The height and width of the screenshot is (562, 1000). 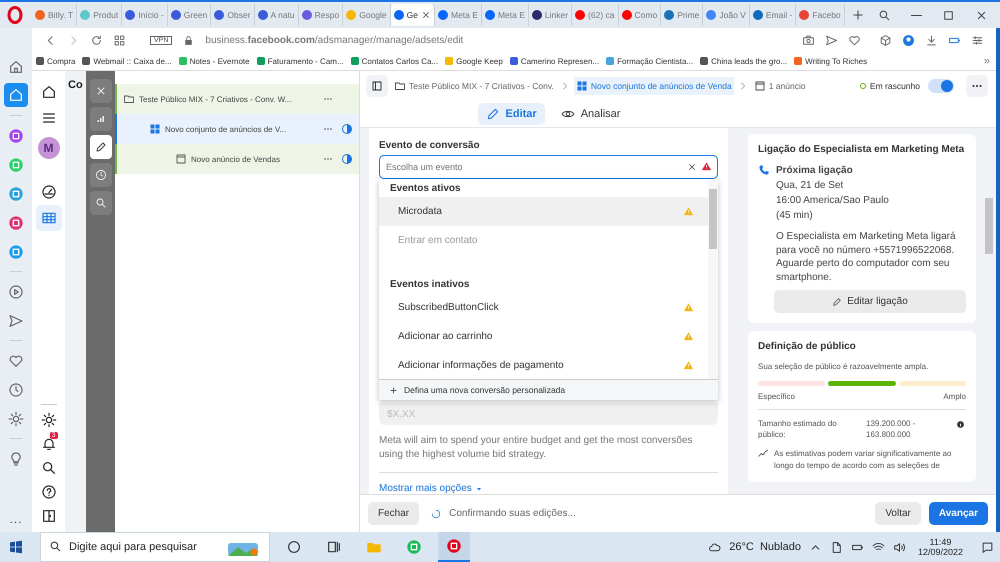 What do you see at coordinates (590, 114) in the screenshot?
I see `tab: Analisar` at bounding box center [590, 114].